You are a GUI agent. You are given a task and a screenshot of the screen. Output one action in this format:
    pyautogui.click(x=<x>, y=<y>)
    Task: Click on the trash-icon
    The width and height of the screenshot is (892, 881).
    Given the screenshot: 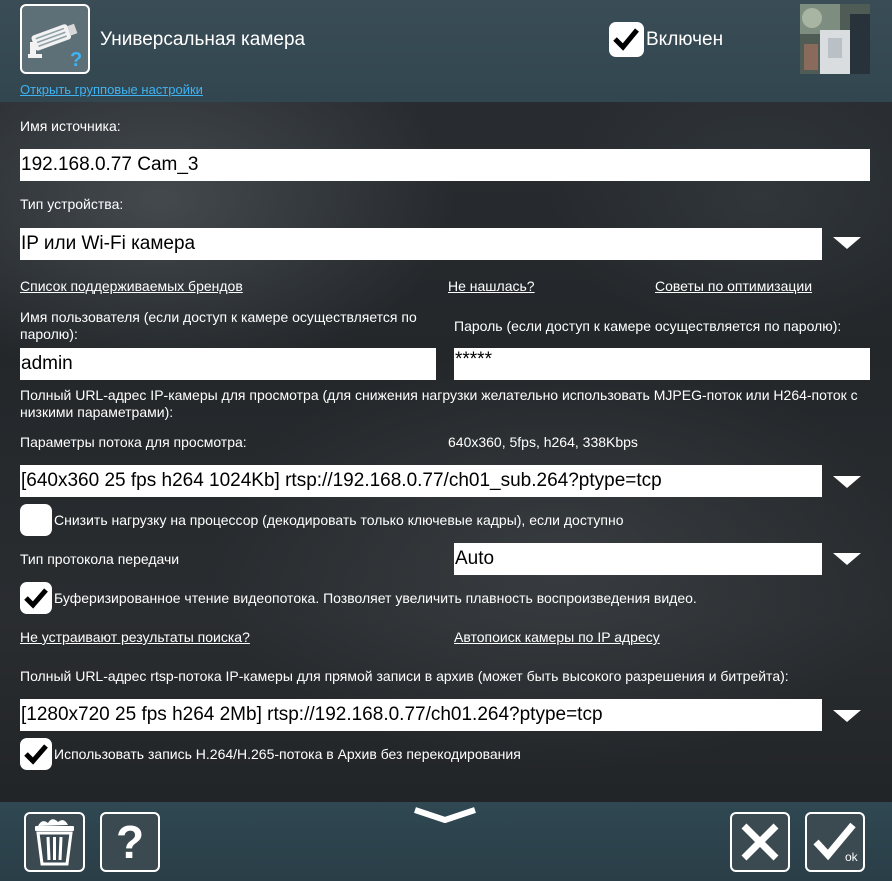 What is the action you would take?
    pyautogui.click(x=54, y=842)
    